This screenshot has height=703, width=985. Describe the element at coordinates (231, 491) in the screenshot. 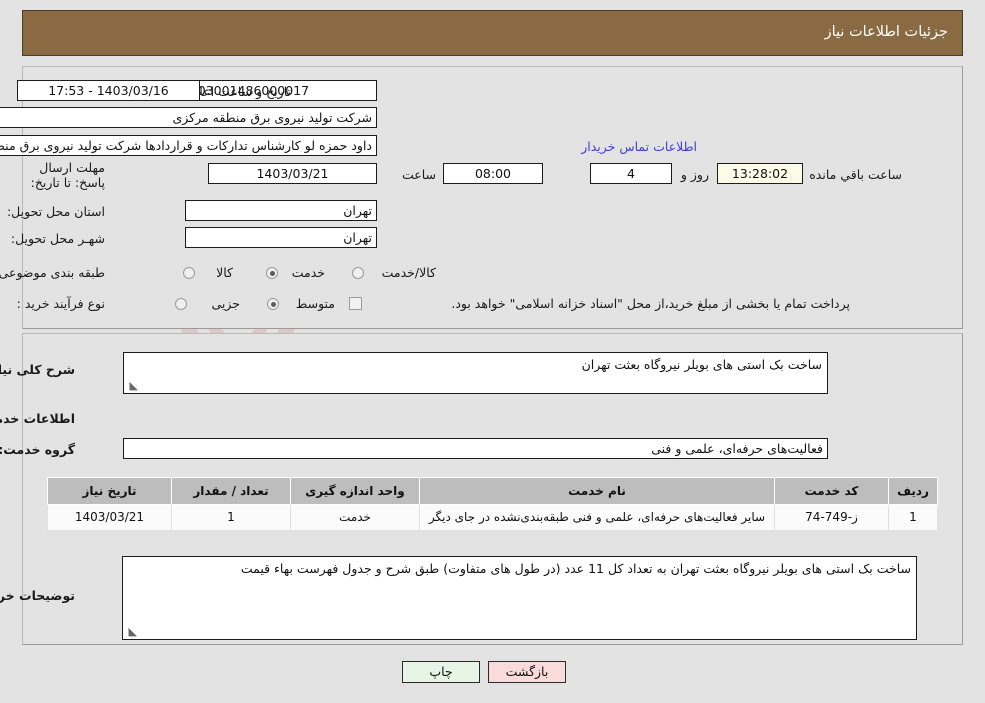

I see `col-quantity: تعداد / مقدار` at that location.